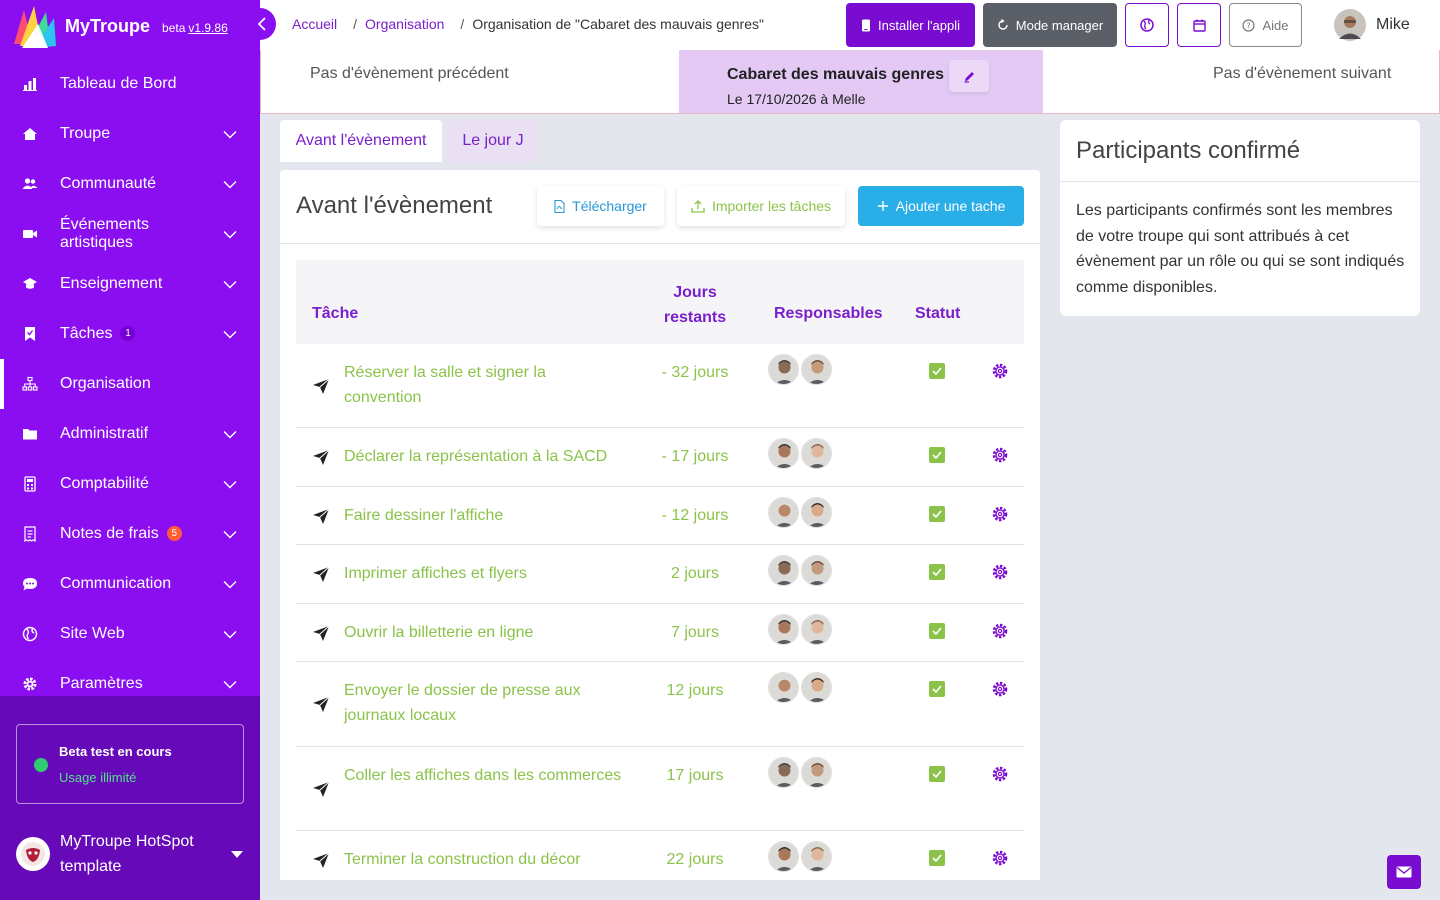 This screenshot has width=1440, height=900. What do you see at coordinates (695, 632) in the screenshot?
I see `days-remaining: 7 jours` at bounding box center [695, 632].